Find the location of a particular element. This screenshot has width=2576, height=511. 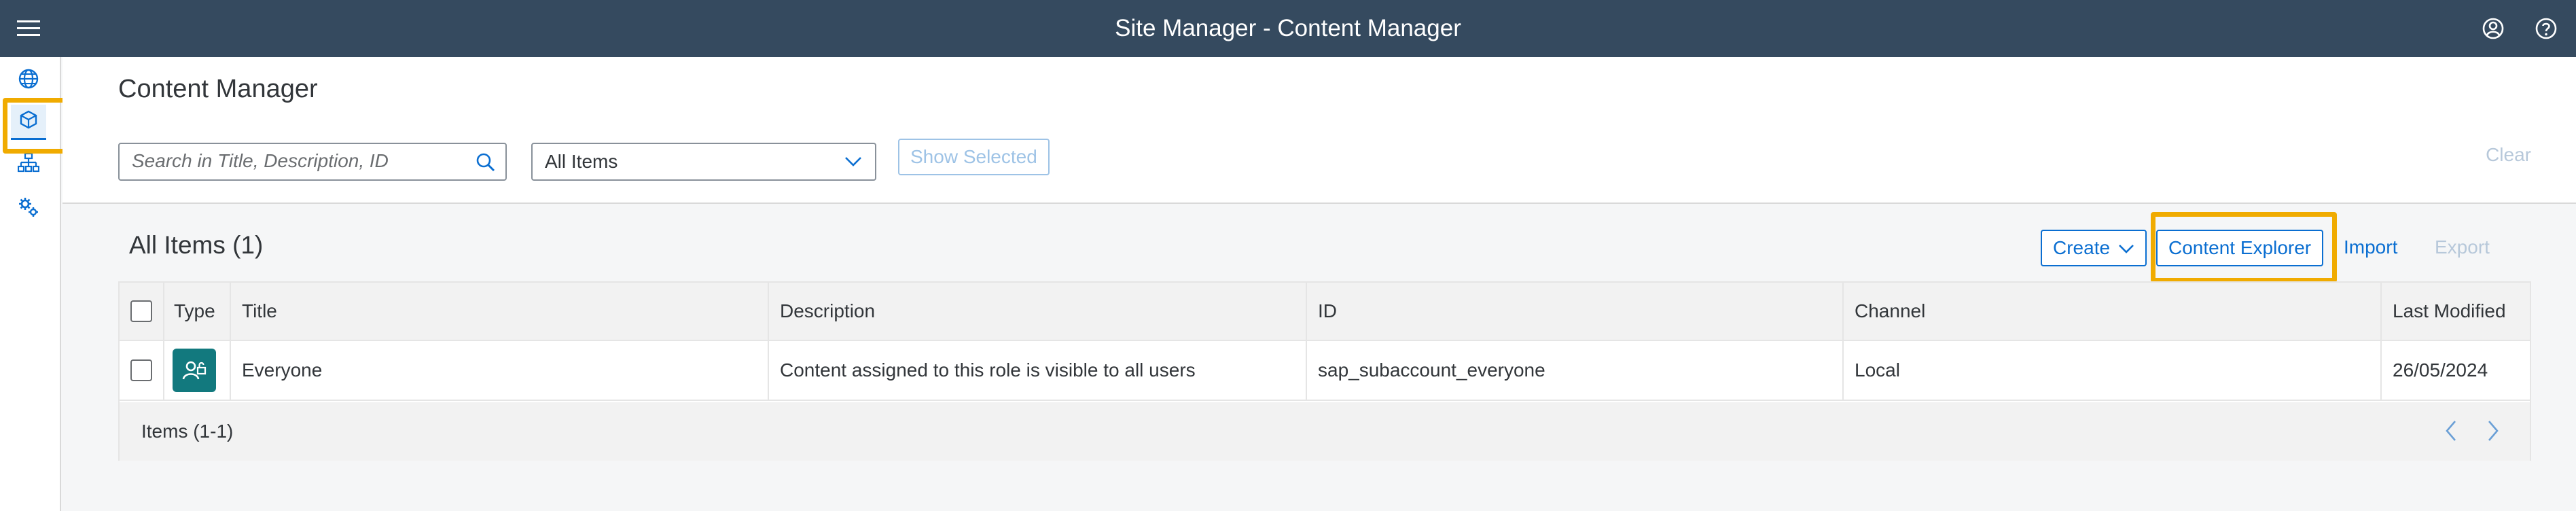

nav-highlight-frame is located at coordinates (36, 126).